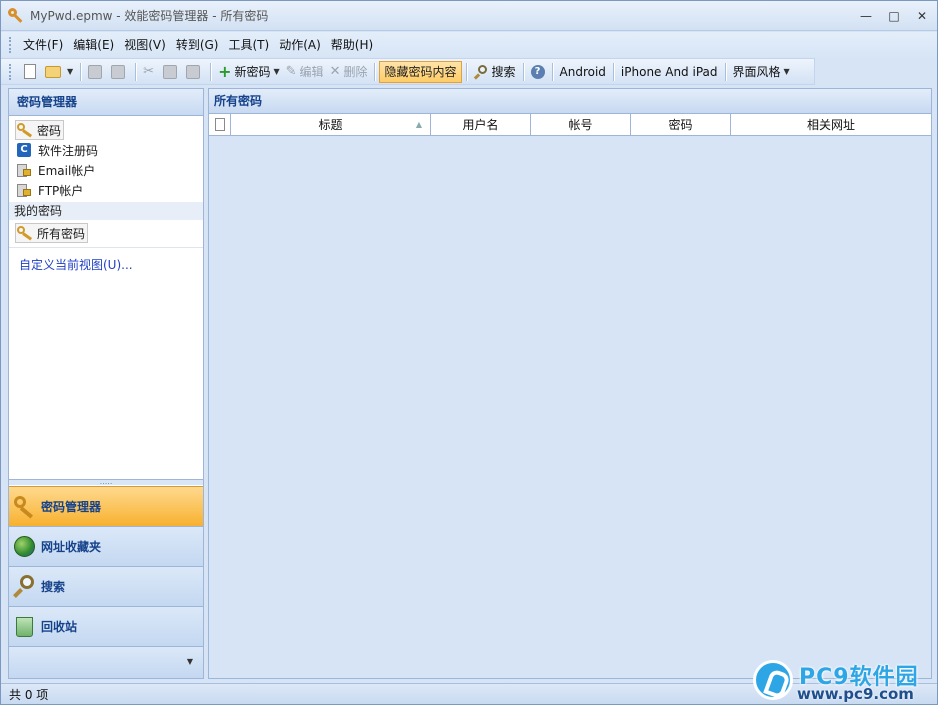  I want to click on help-button: ?, so click(538, 72).